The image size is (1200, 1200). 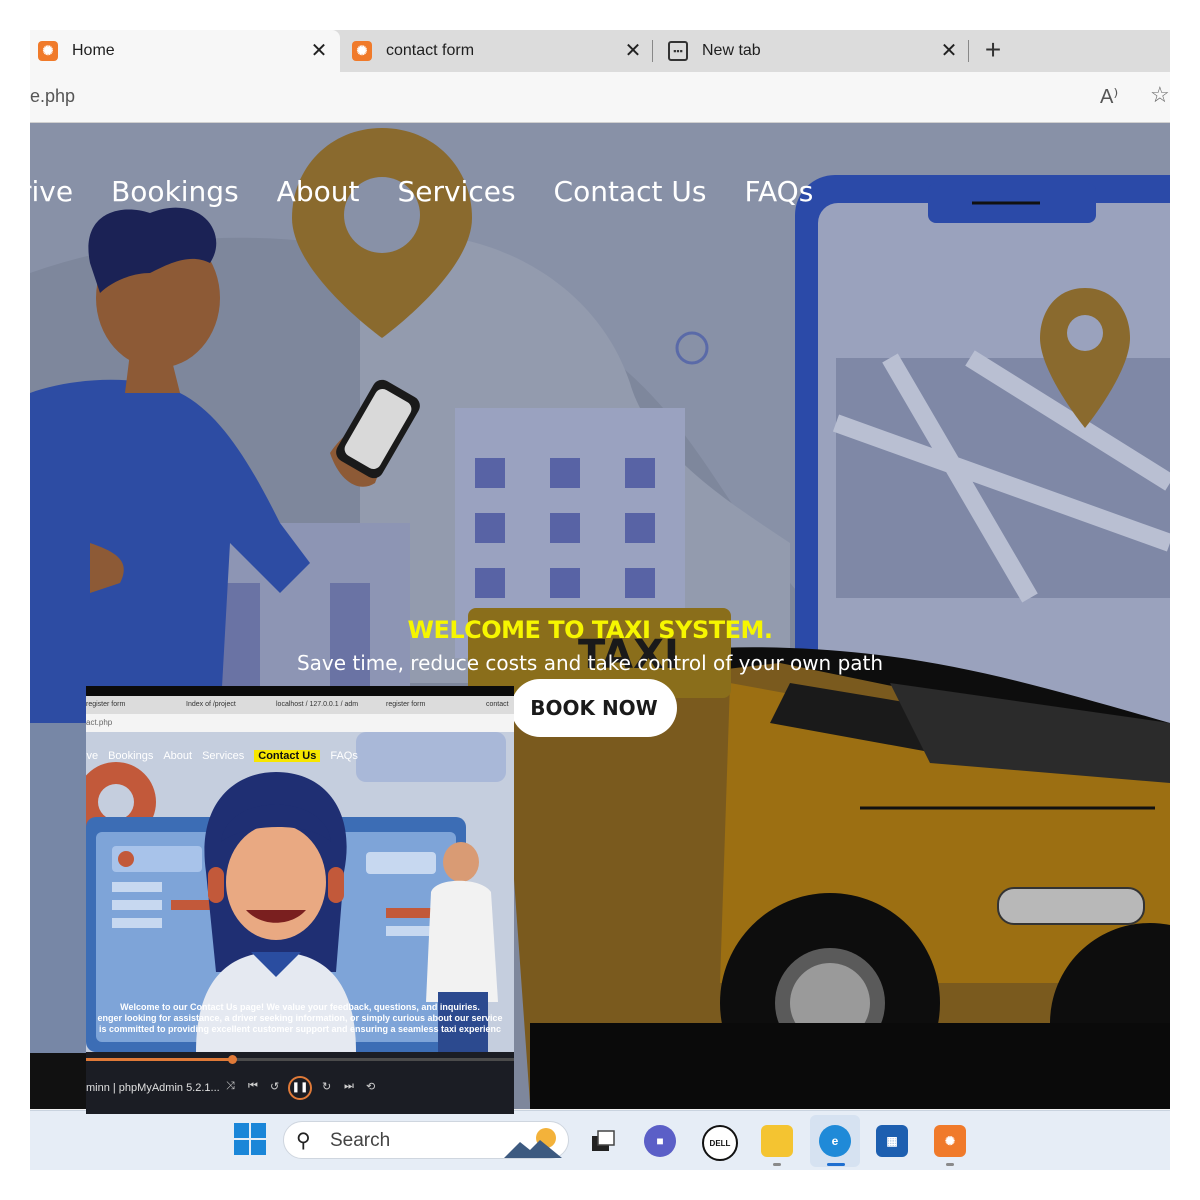 What do you see at coordinates (326, 1086) in the screenshot?
I see `forward-icon: ↻` at bounding box center [326, 1086].